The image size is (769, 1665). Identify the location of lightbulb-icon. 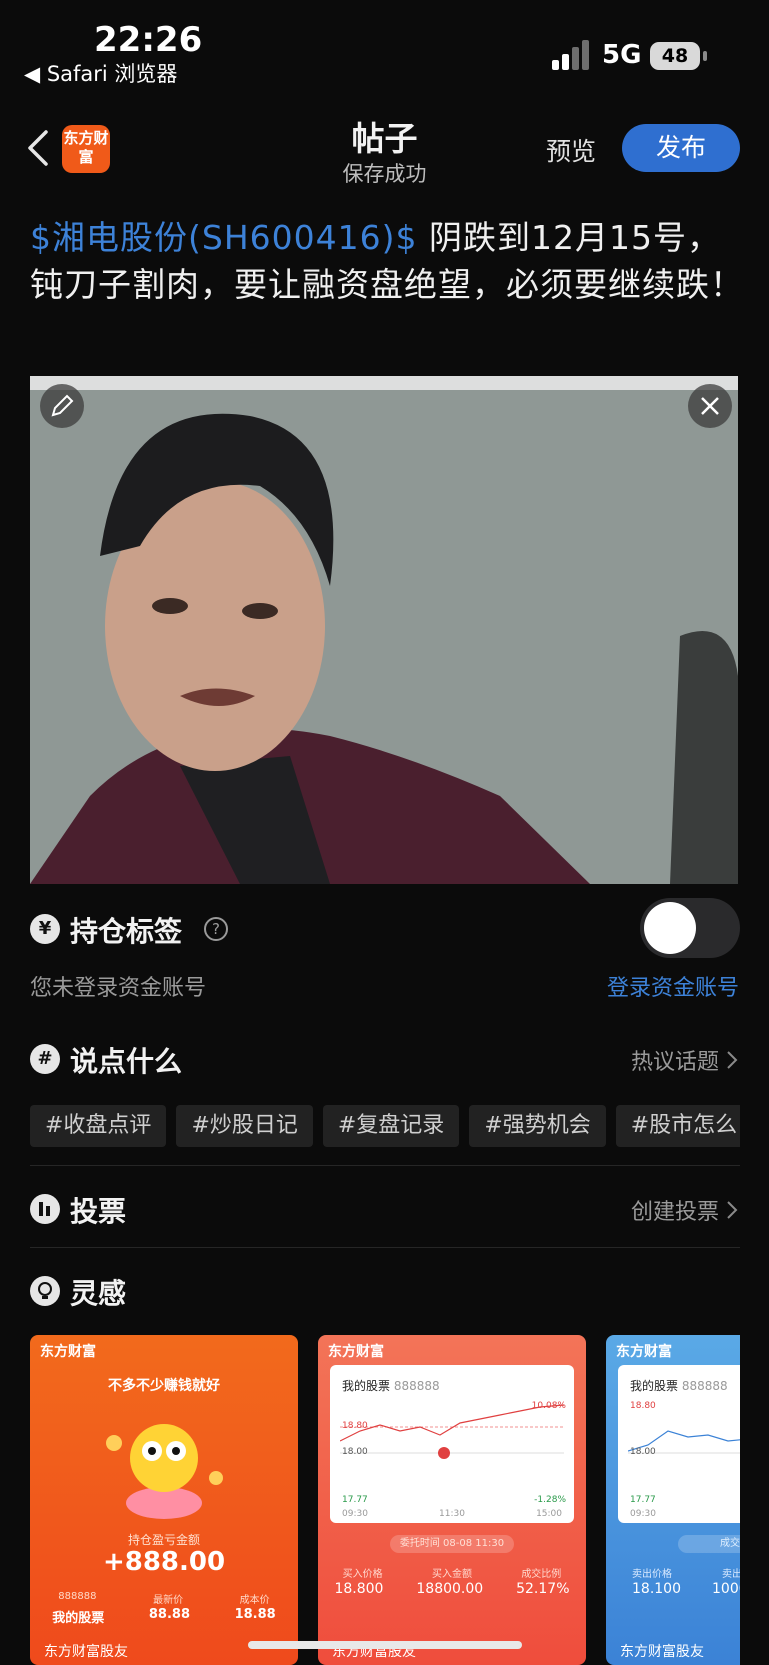
(45, 1291).